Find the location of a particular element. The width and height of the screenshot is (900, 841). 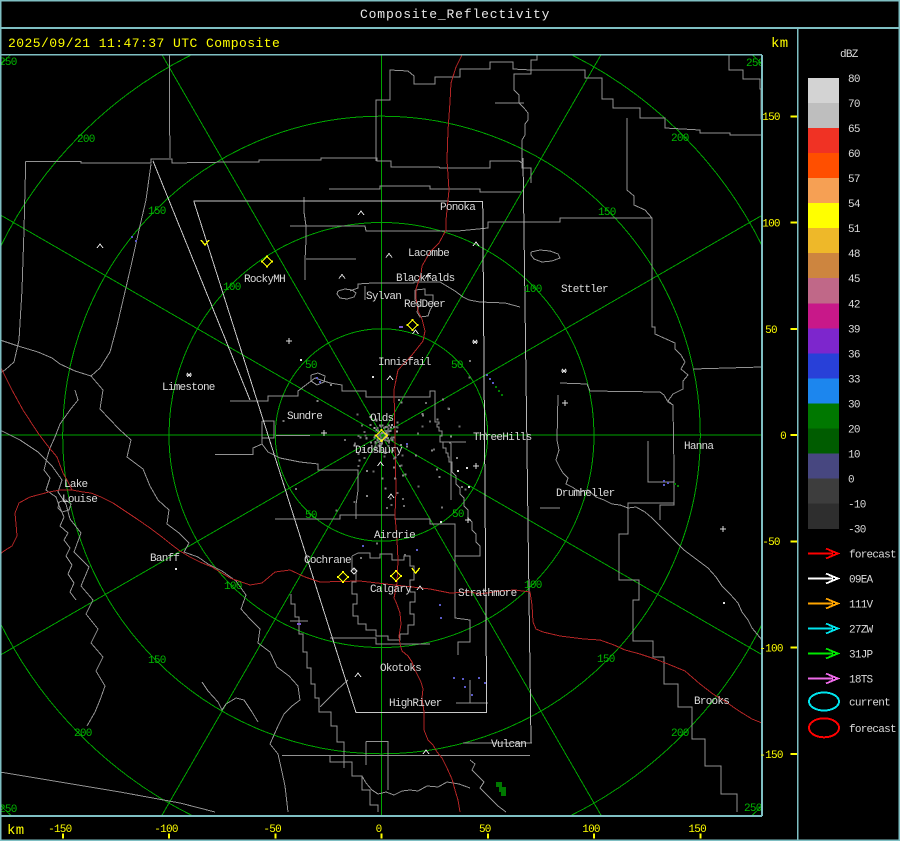

svg-text: RockyMH is located at coordinates (264, 280).